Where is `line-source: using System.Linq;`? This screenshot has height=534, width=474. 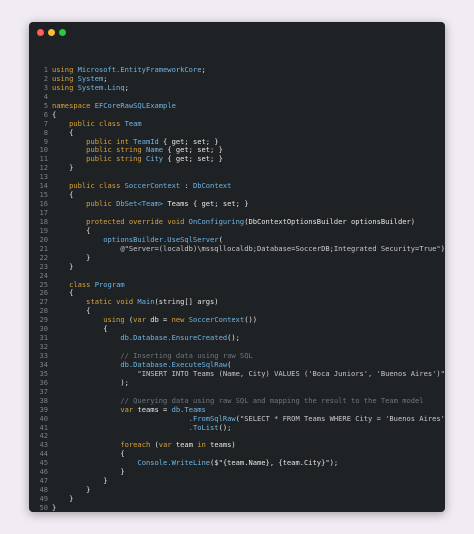
line-source: using System.Linq; is located at coordinates (90, 87).